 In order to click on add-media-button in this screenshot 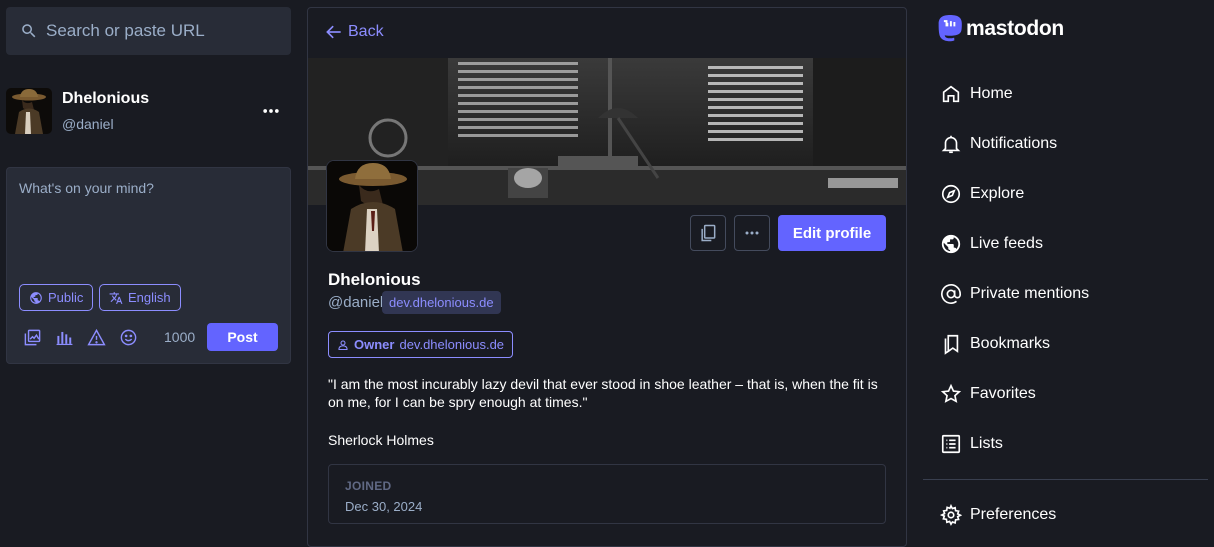, I will do `click(32, 337)`.